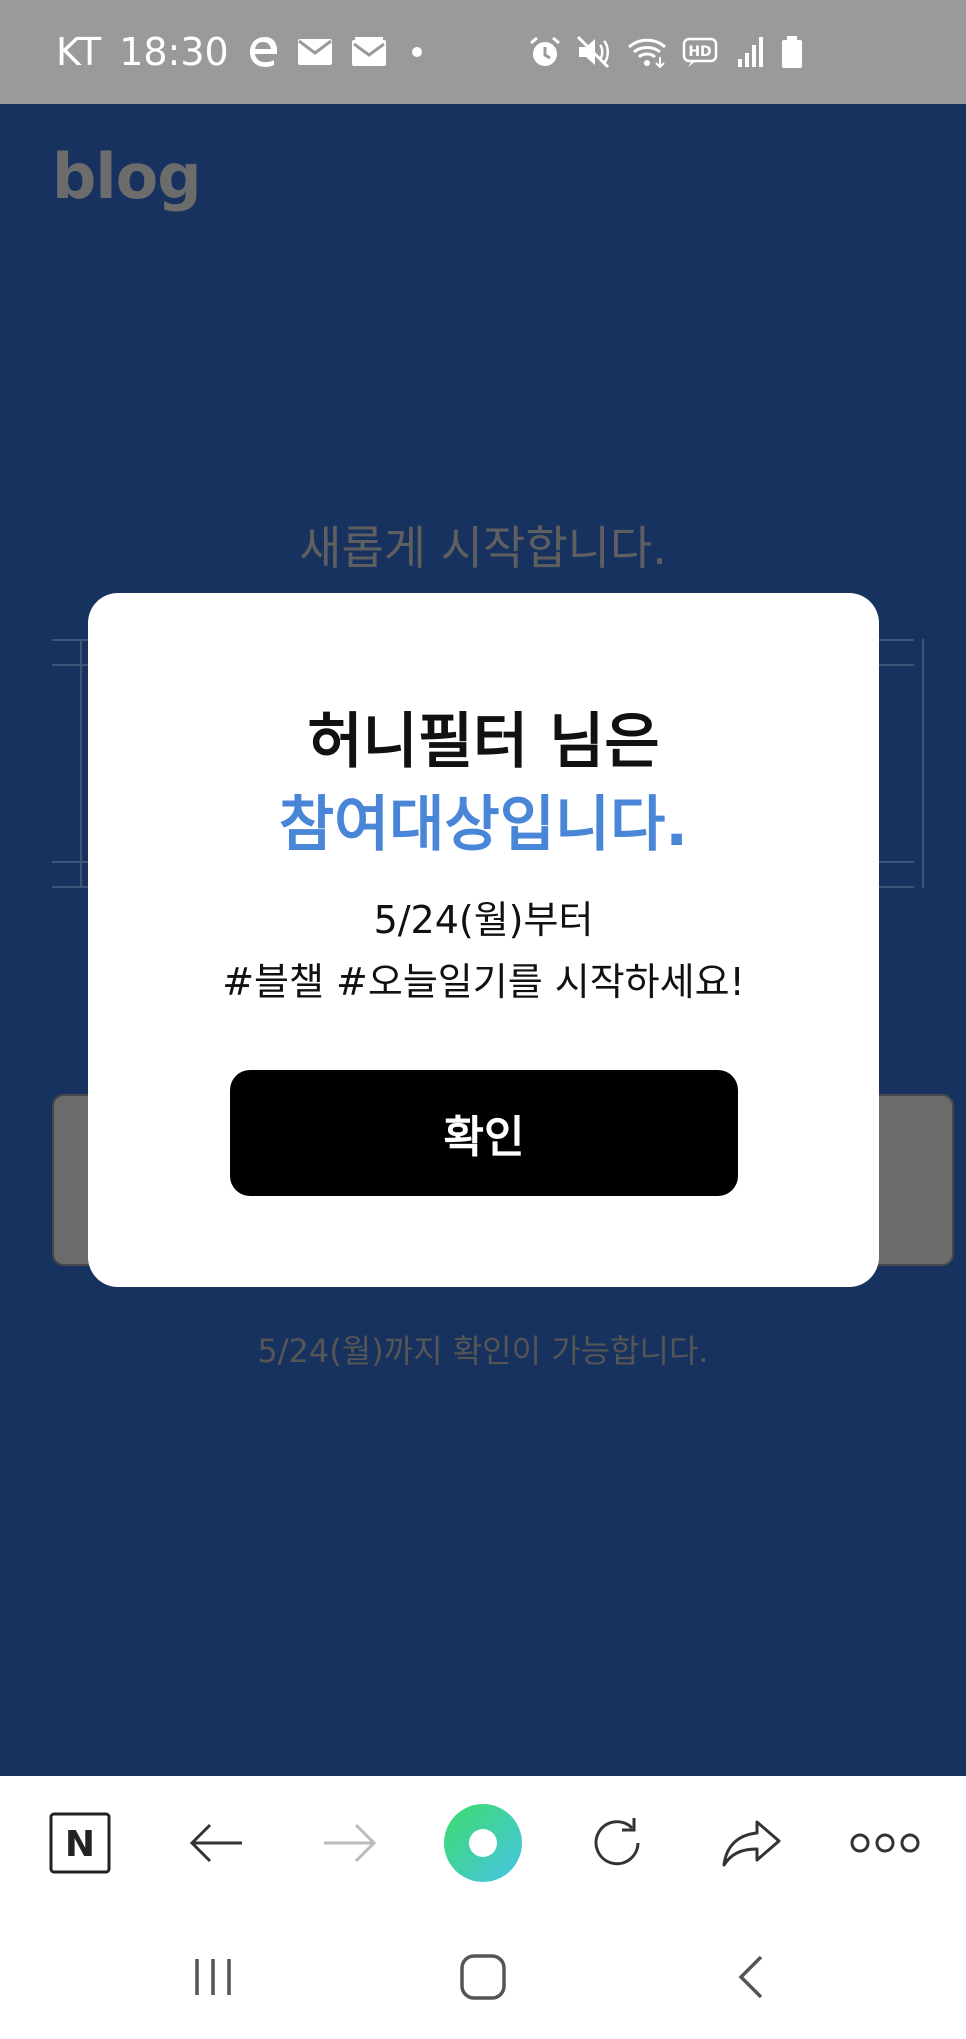 Image resolution: width=966 pixels, height=2039 pixels. What do you see at coordinates (81, 763) in the screenshot?
I see `frame-line-left` at bounding box center [81, 763].